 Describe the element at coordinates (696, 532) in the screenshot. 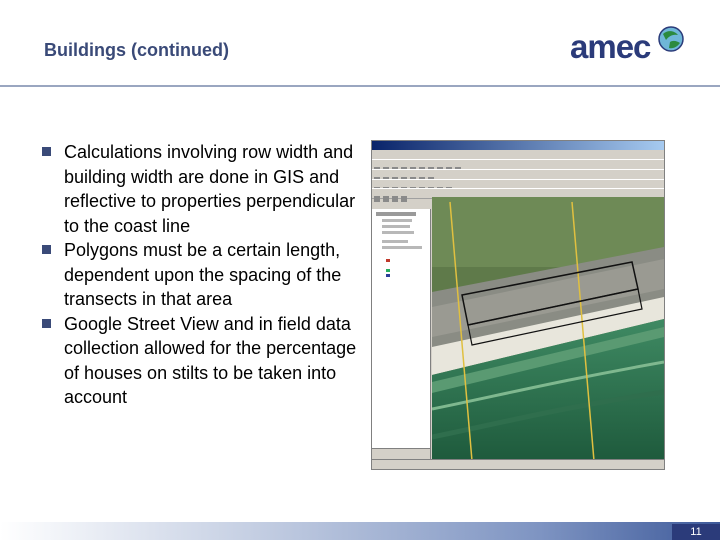

I see `page-number: 11` at that location.